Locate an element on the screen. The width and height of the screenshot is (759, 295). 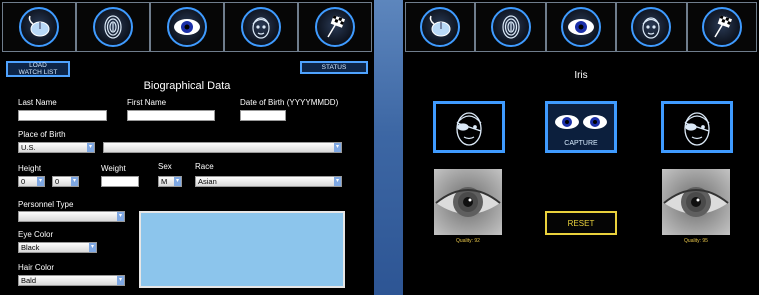
right-eye-covered-button is located at coordinates (697, 127).